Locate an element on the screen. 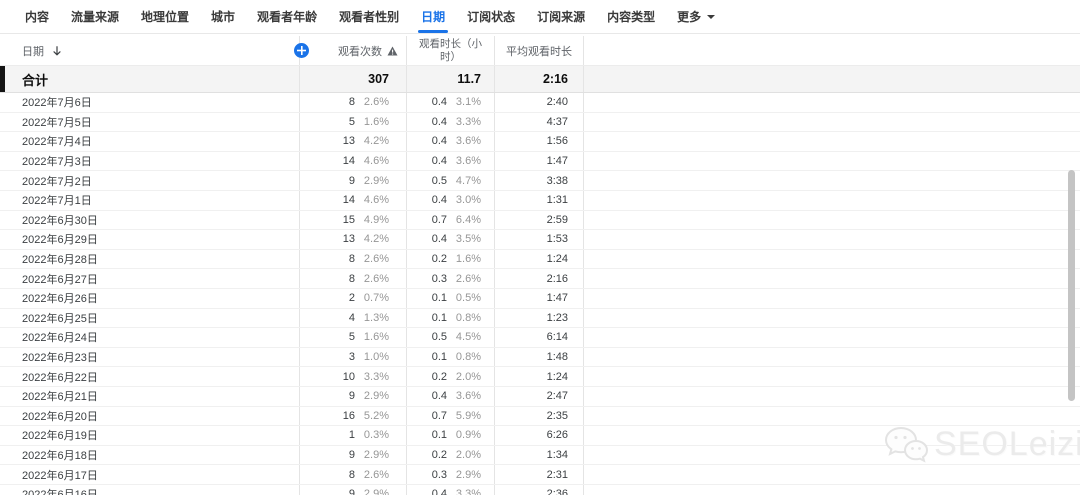  tab-内容类型: 内容类型 is located at coordinates (631, 16).